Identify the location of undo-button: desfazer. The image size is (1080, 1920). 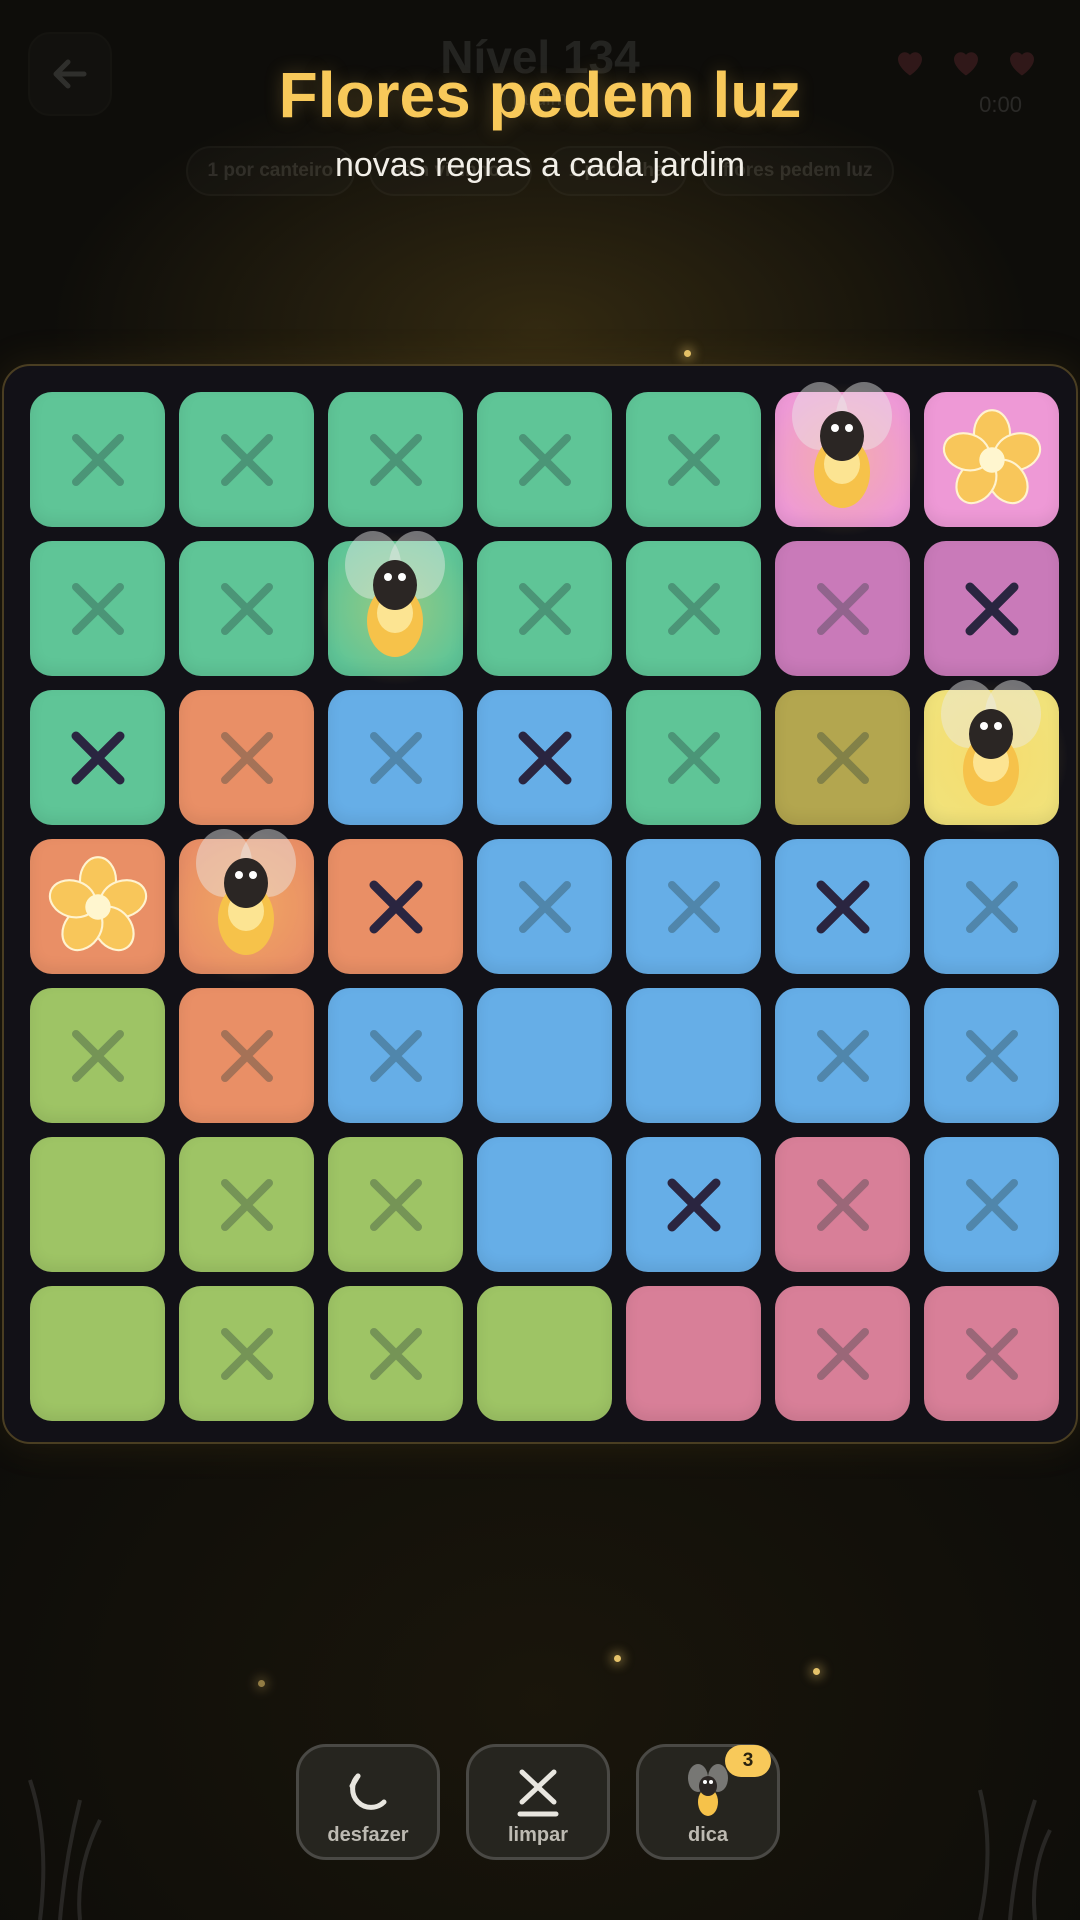
(368, 1802).